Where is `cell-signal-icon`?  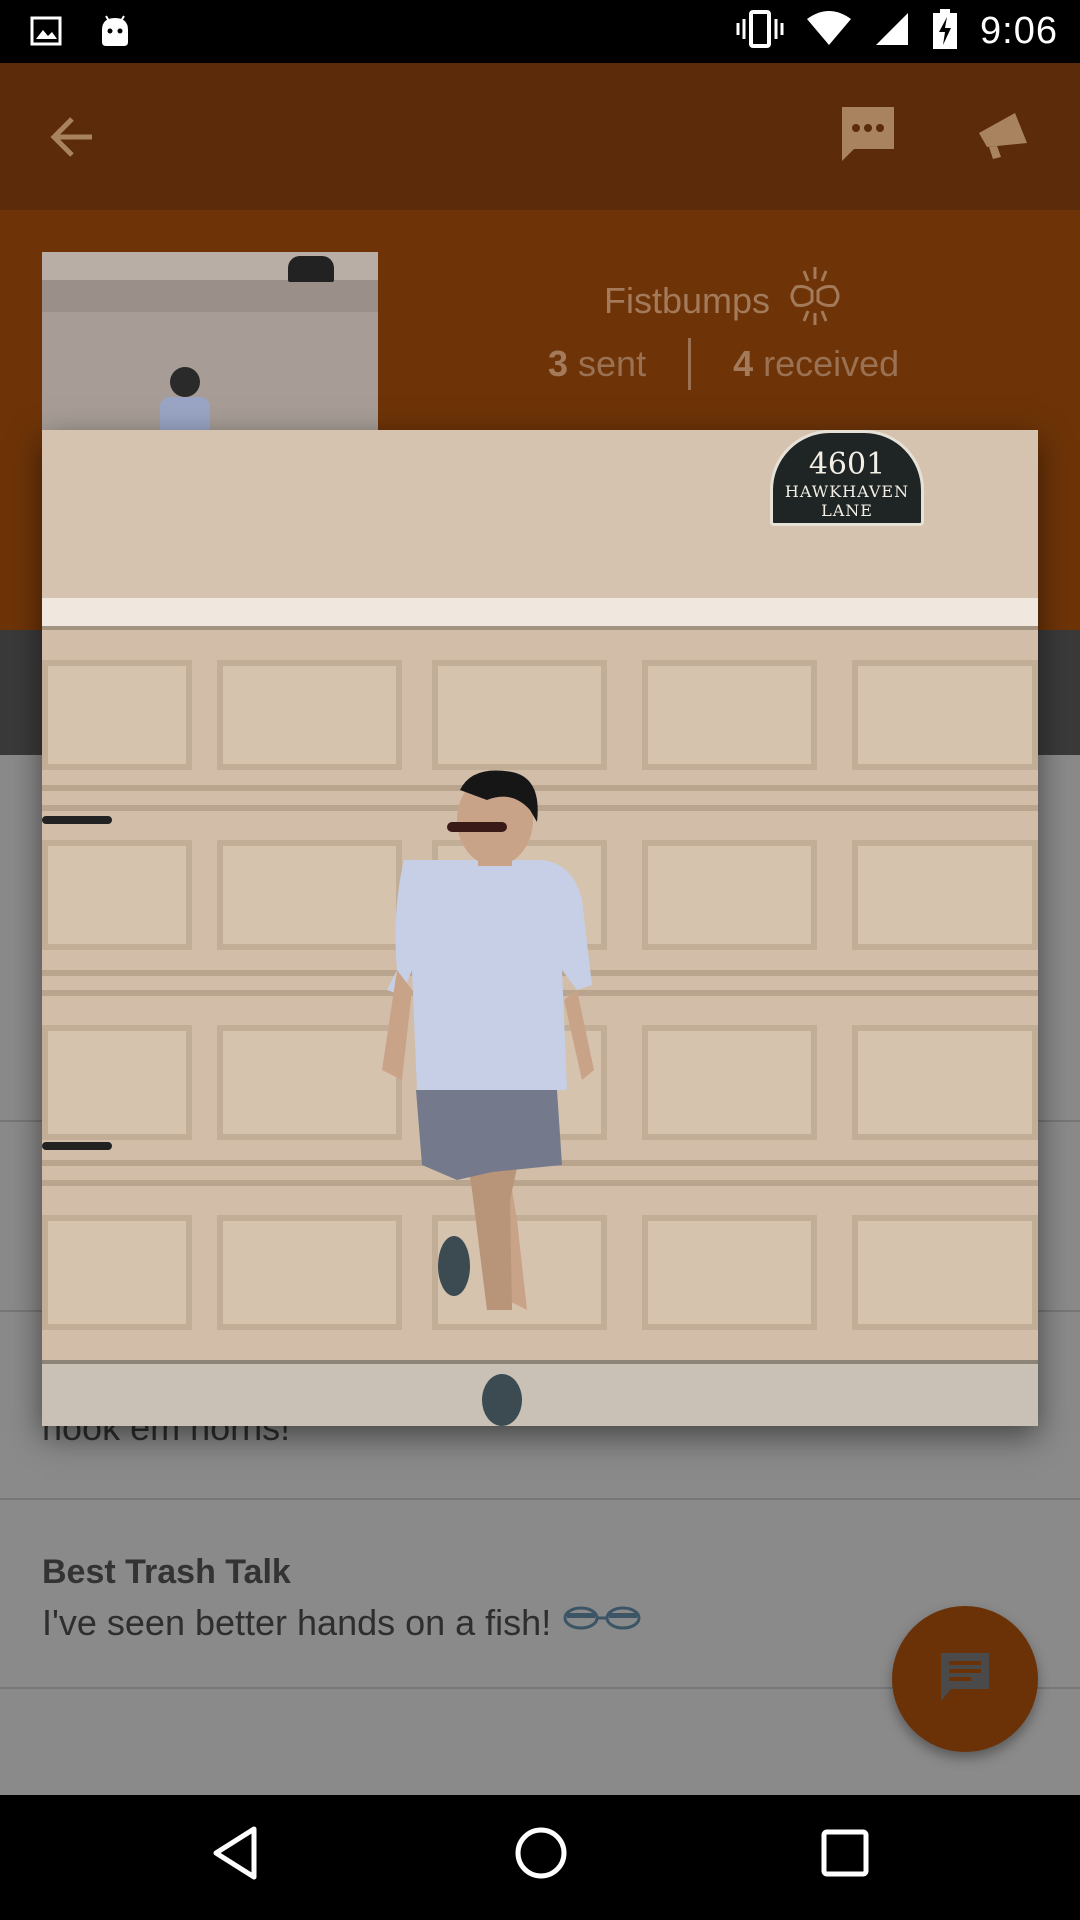
cell-signal-icon is located at coordinates (892, 31).